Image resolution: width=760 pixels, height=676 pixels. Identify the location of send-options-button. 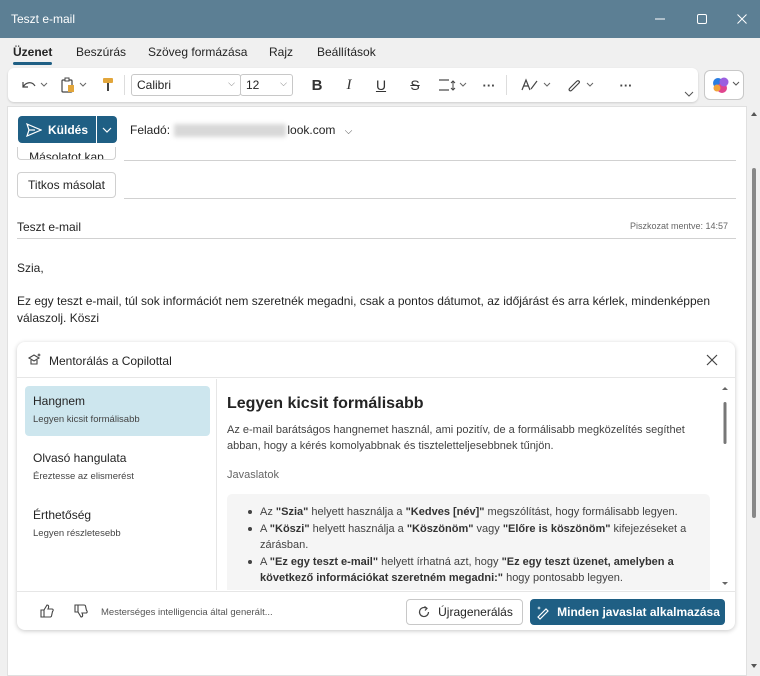
(107, 129).